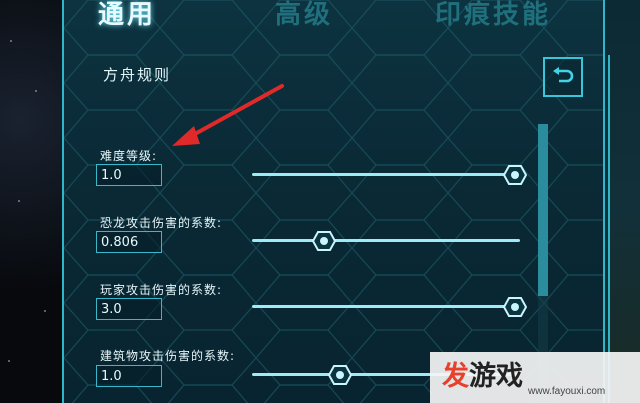 This screenshot has height=403, width=640. Describe the element at coordinates (622, 201) in the screenshot. I see `right-game-scene` at that location.